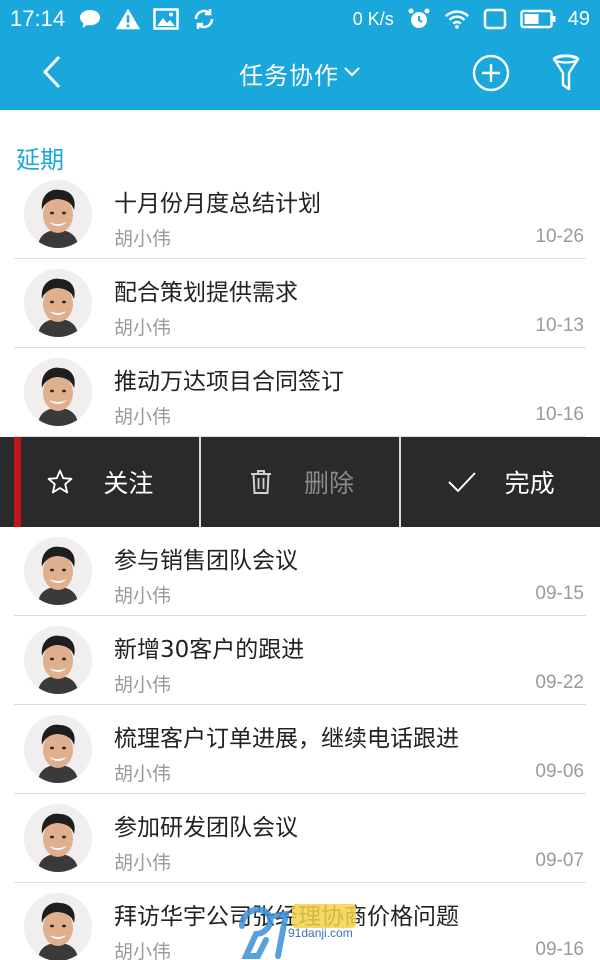  What do you see at coordinates (209, 650) in the screenshot?
I see `task-title: 新增30客户的跟进` at bounding box center [209, 650].